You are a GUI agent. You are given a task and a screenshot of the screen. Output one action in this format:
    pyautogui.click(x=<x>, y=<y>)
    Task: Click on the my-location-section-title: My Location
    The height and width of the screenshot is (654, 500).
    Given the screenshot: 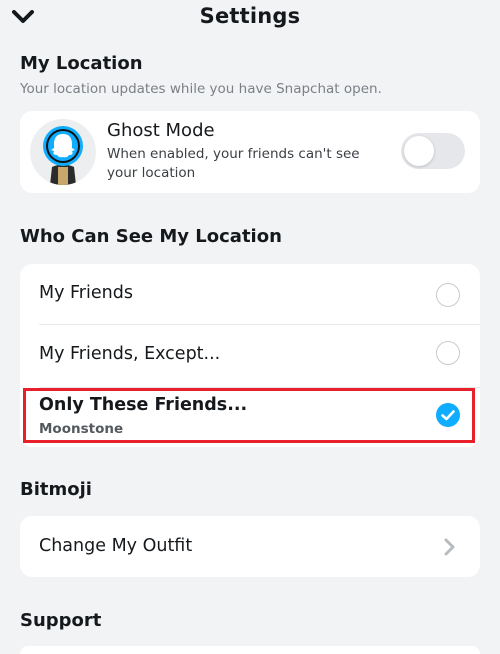 What is the action you would take?
    pyautogui.click(x=81, y=63)
    